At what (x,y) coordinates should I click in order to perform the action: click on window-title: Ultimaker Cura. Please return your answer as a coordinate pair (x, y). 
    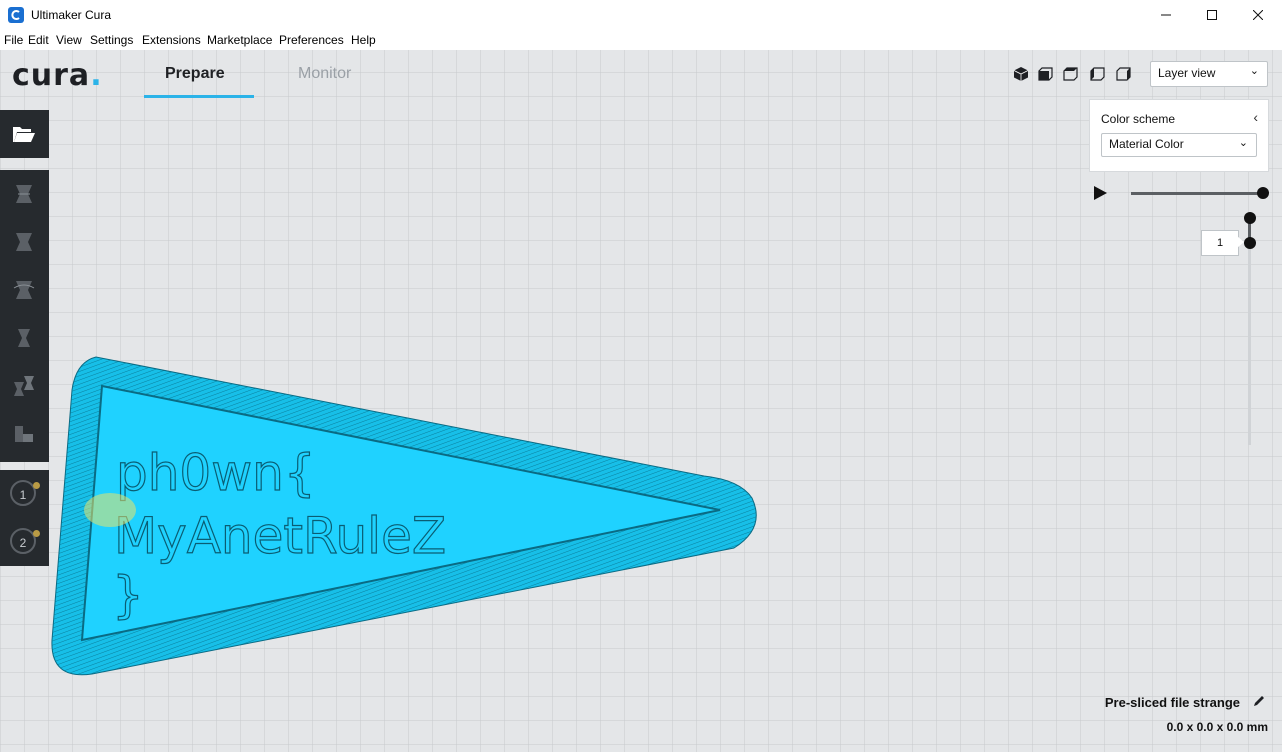
    Looking at the image, I should click on (71, 15).